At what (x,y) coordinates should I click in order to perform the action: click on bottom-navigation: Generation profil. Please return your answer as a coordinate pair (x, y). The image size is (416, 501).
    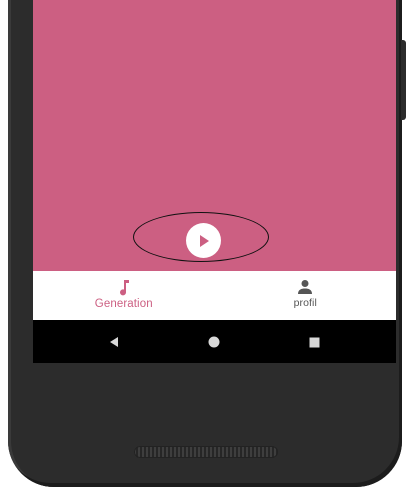
    Looking at the image, I should click on (214, 295).